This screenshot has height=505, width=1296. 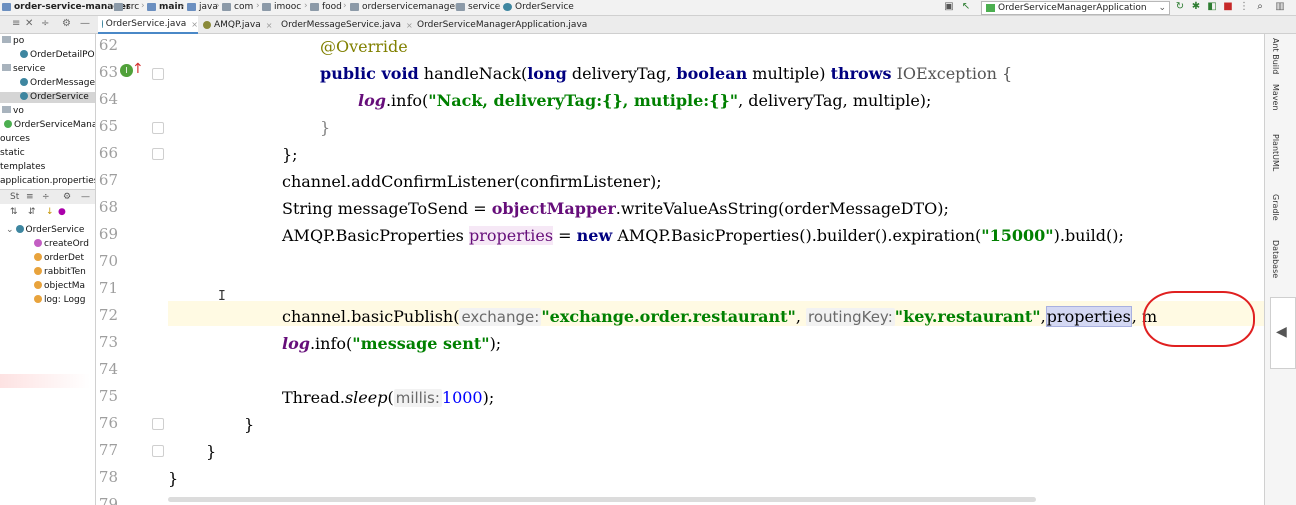 I want to click on coverage-icon: ◧, so click(x=1212, y=6).